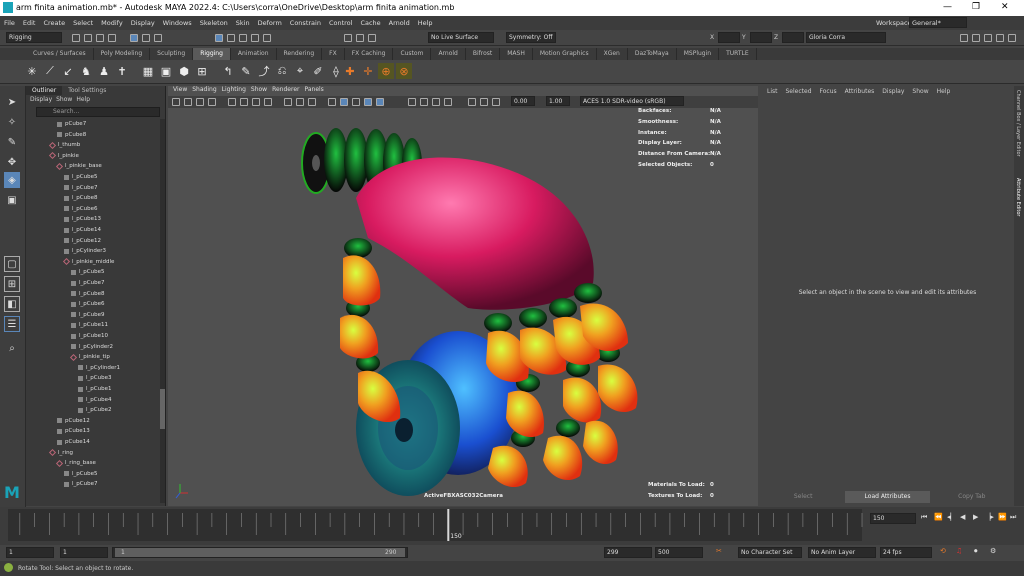 The image size is (1024, 576). Describe the element at coordinates (348, 38) in the screenshot. I see `render-icon` at that location.